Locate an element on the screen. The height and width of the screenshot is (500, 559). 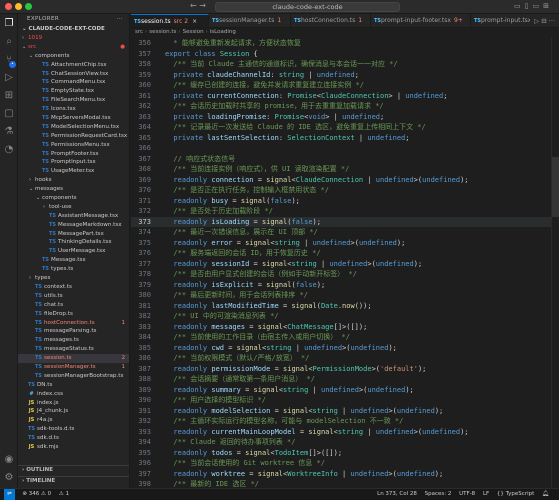
search-icon: ⌕ is located at coordinates (9, 42).